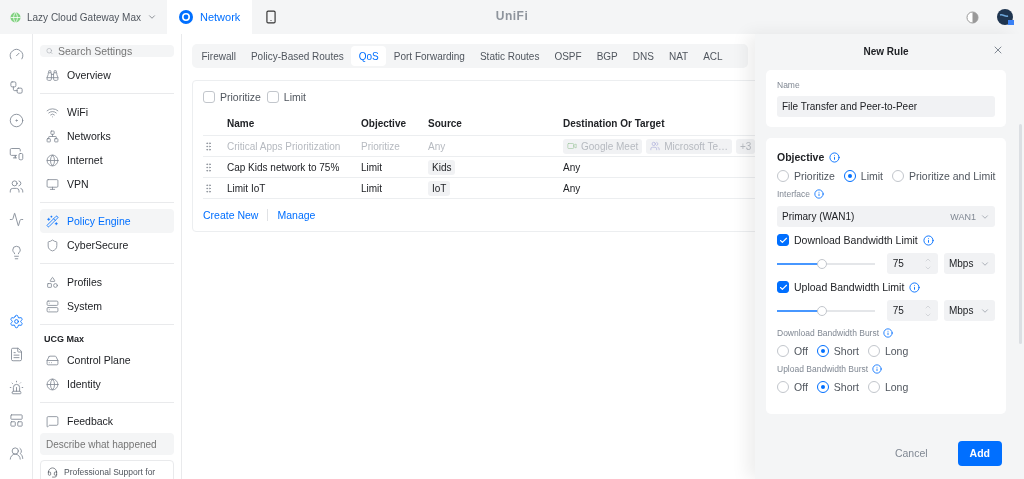 Image resolution: width=1024 pixels, height=479 pixels. I want to click on tab: BGP, so click(607, 56).